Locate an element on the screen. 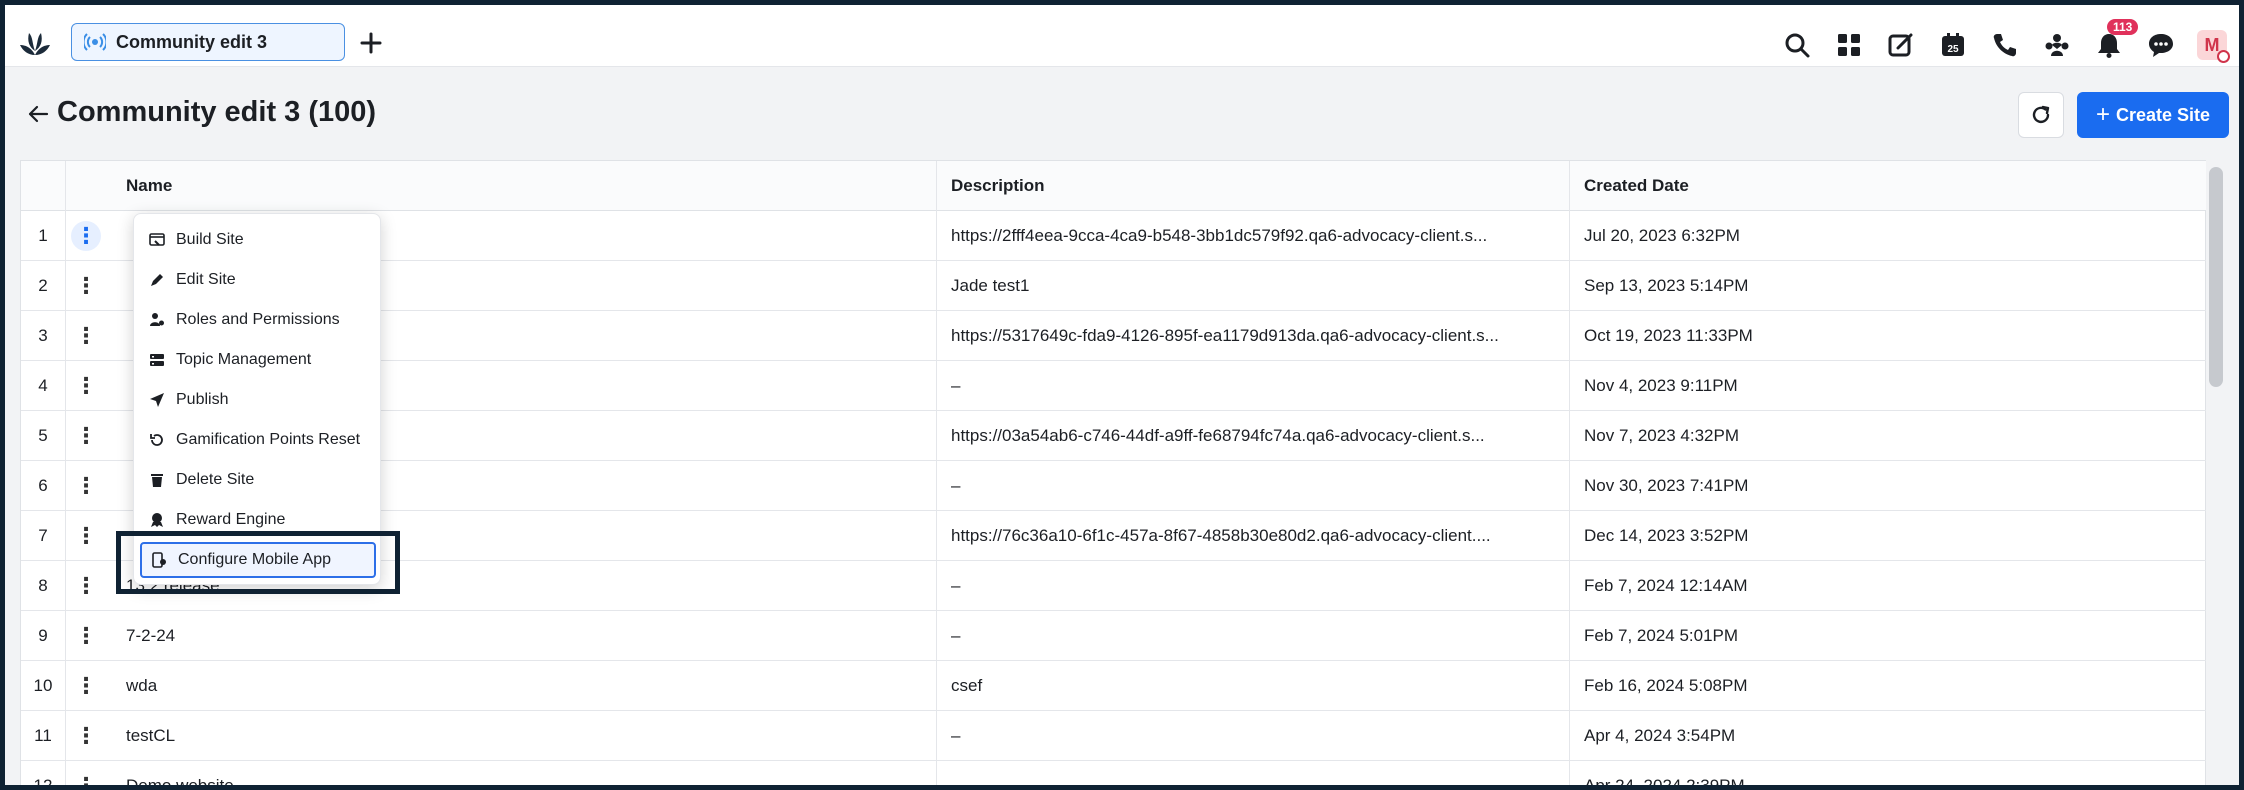 Image resolution: width=2244 pixels, height=790 pixels. top-bar: Community edit 3 25 113 M is located at coordinates (1122, 36).